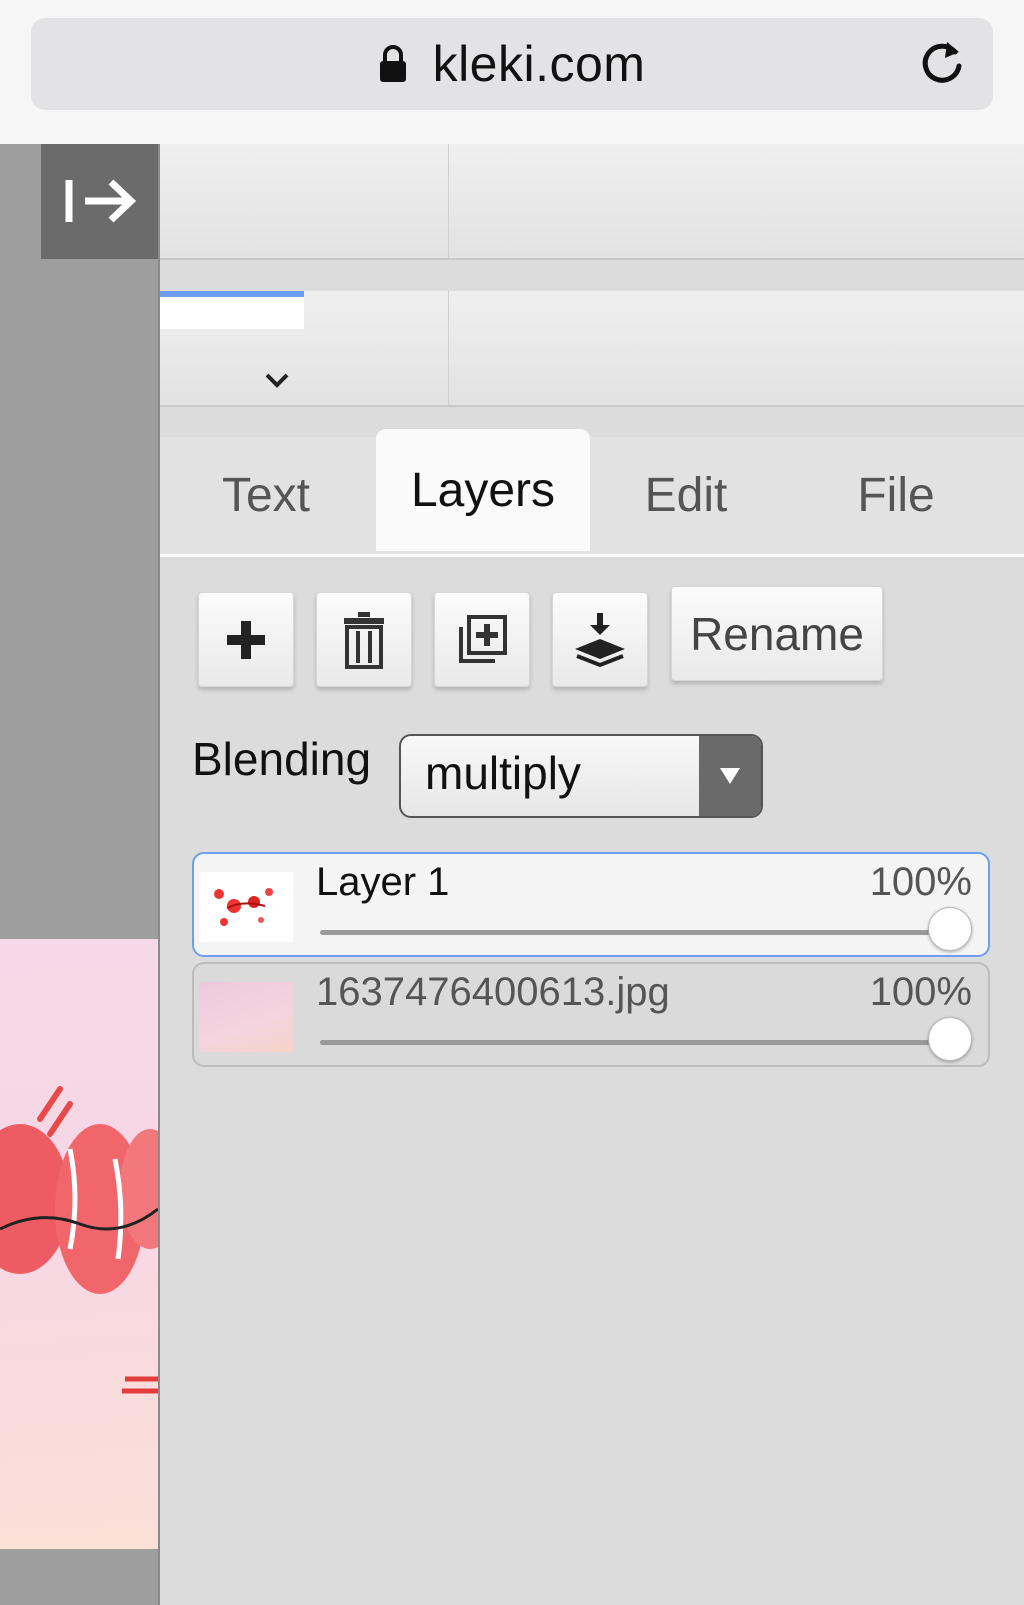 This screenshot has height=1605, width=1024. Describe the element at coordinates (232, 310) in the screenshot. I see `color-swatch` at that location.